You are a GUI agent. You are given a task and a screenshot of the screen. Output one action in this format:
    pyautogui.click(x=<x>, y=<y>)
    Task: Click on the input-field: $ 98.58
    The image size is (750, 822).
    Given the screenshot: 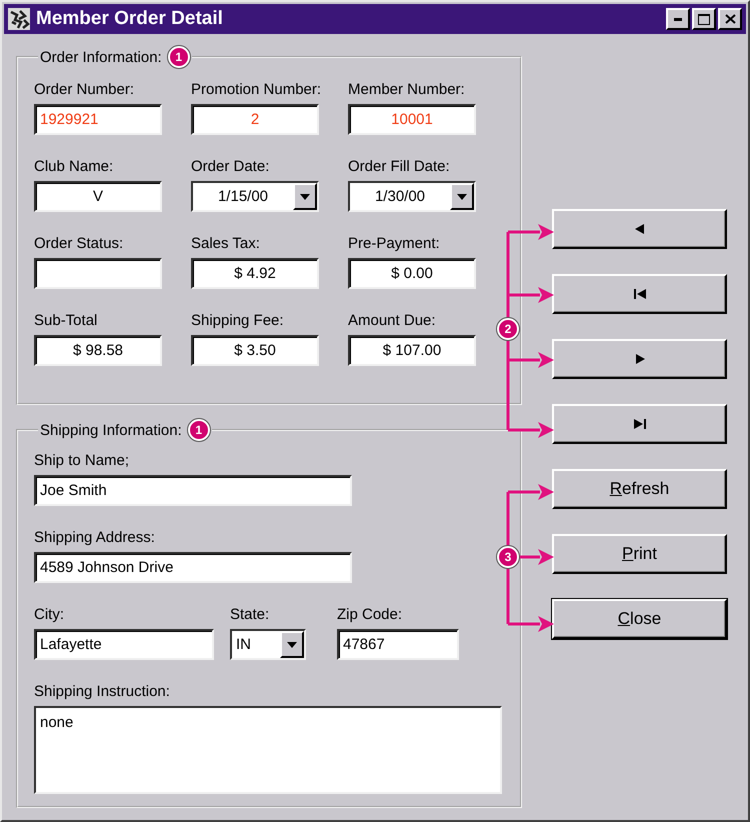 What is the action you would take?
    pyautogui.click(x=98, y=350)
    